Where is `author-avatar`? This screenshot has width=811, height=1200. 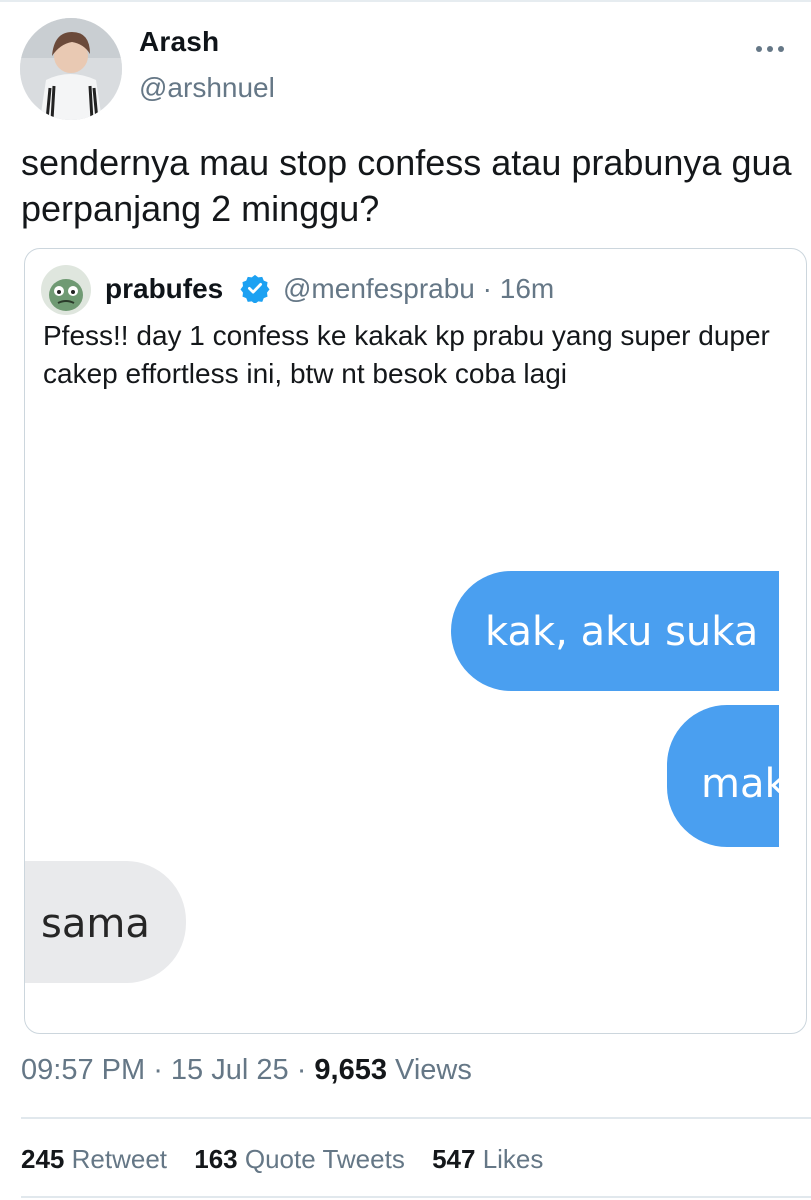
author-avatar is located at coordinates (71, 69).